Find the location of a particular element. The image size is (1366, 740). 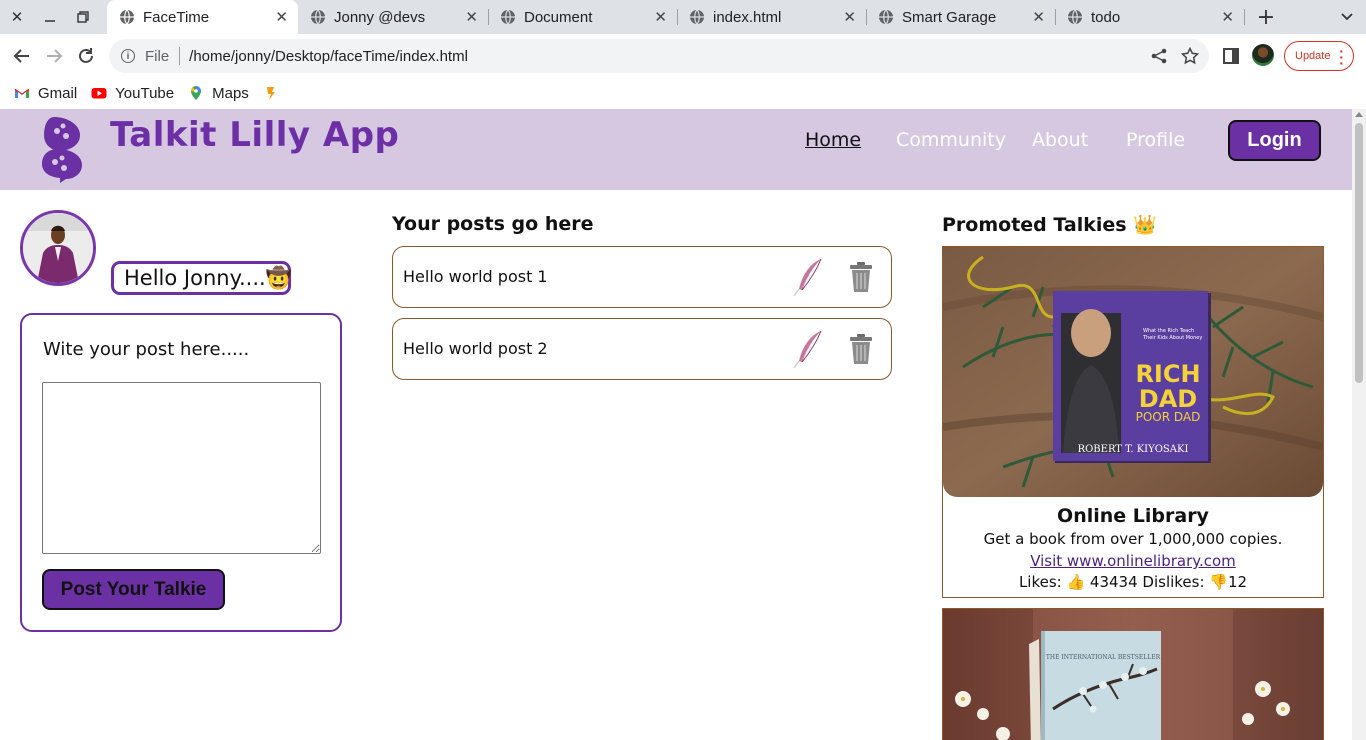

bookmark-label: Gmail is located at coordinates (58, 93).